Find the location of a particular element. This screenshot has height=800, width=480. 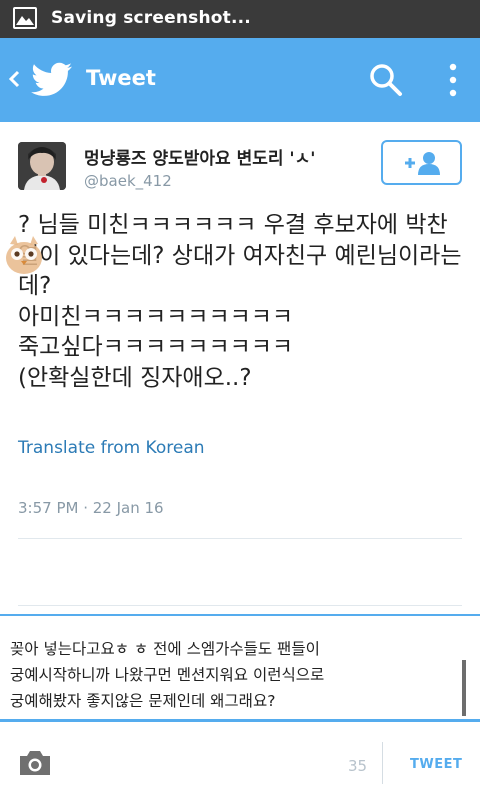

app-bar-title: Tweet is located at coordinates (121, 78).